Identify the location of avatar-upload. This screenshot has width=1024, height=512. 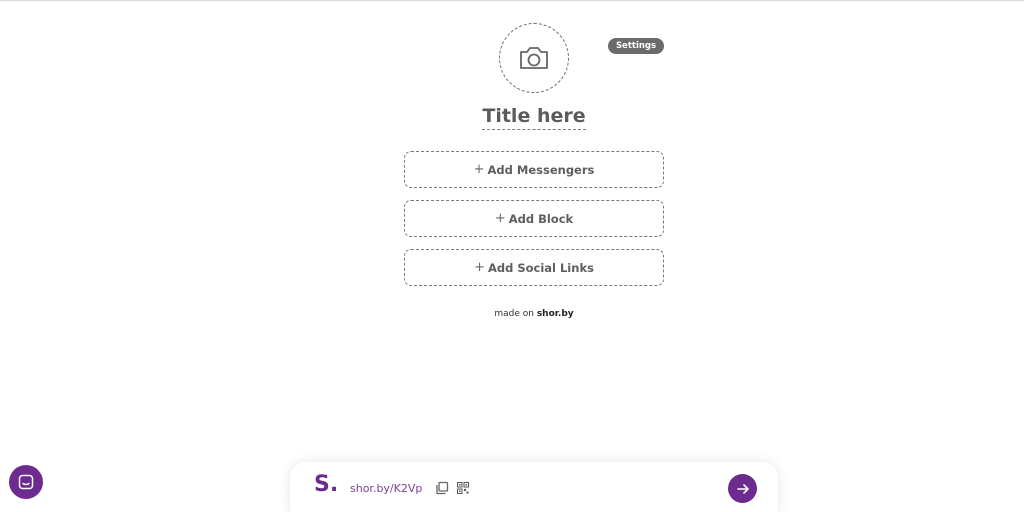
(534, 58).